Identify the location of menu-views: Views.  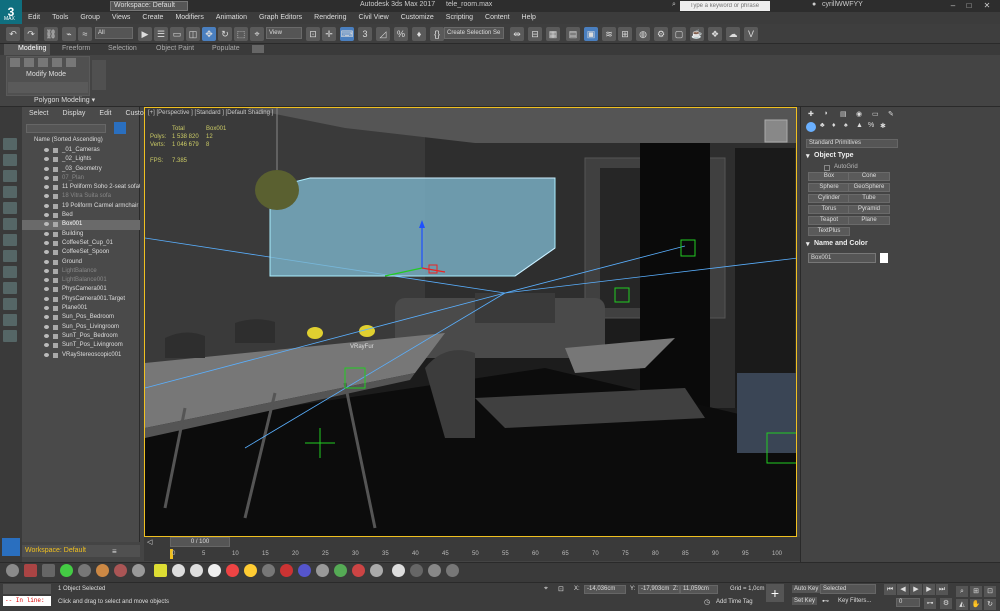
(121, 18).